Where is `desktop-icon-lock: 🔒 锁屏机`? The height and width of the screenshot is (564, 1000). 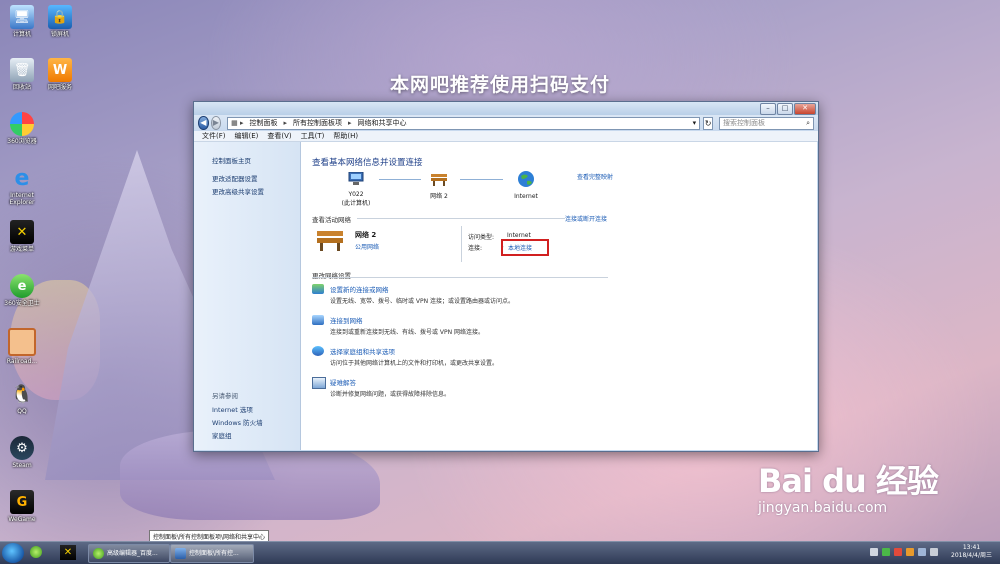 desktop-icon-lock: 🔒 锁屏机 is located at coordinates (60, 21).